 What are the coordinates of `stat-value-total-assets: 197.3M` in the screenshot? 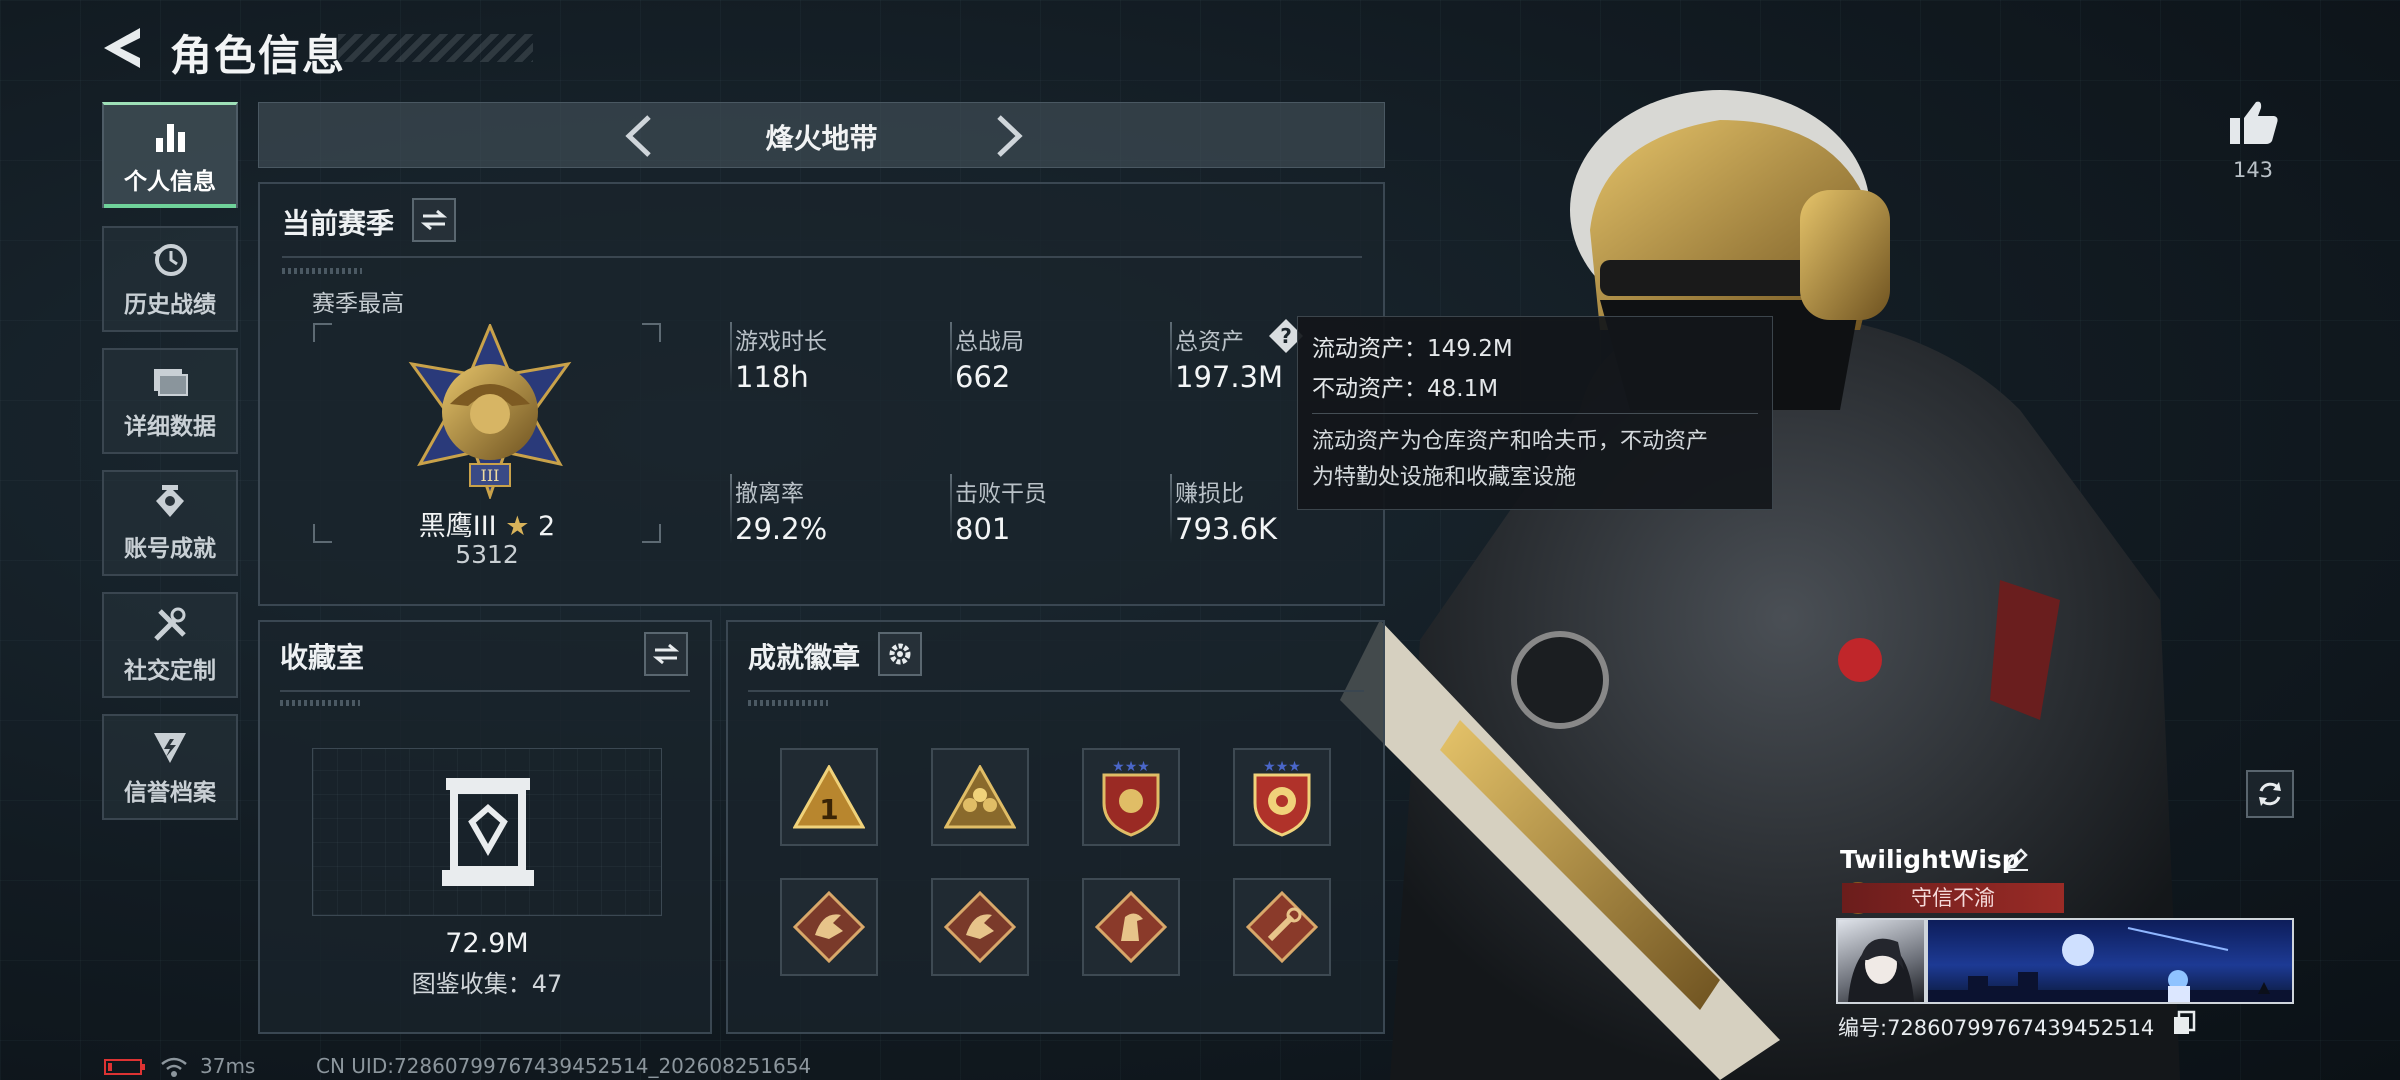 It's located at (1229, 377).